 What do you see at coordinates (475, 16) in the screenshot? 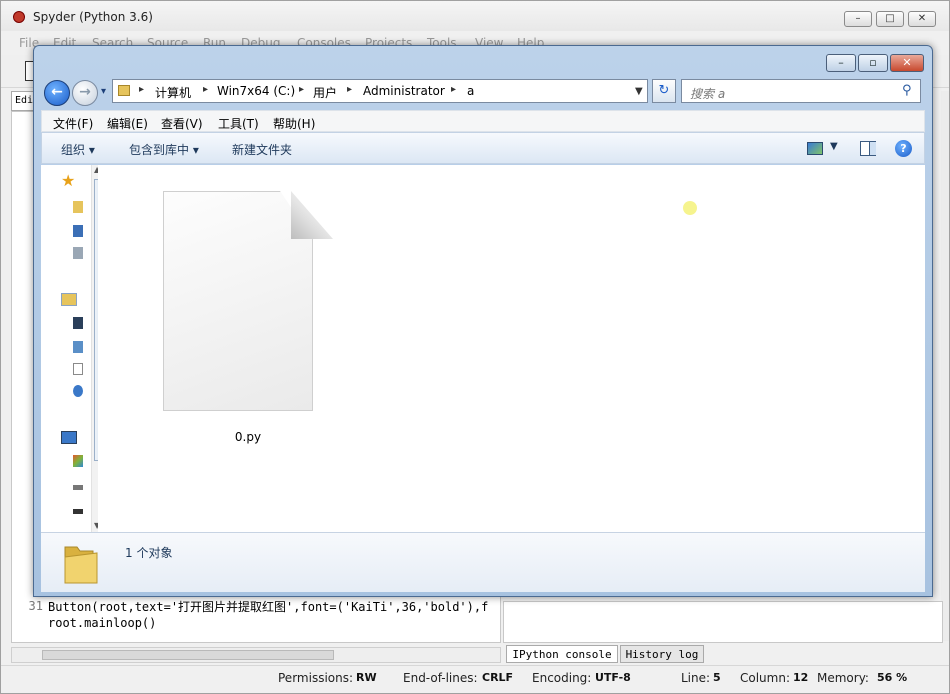
I see `spyder-title-bar: Spyder (Python 3.6) – □ ✕` at bounding box center [475, 16].